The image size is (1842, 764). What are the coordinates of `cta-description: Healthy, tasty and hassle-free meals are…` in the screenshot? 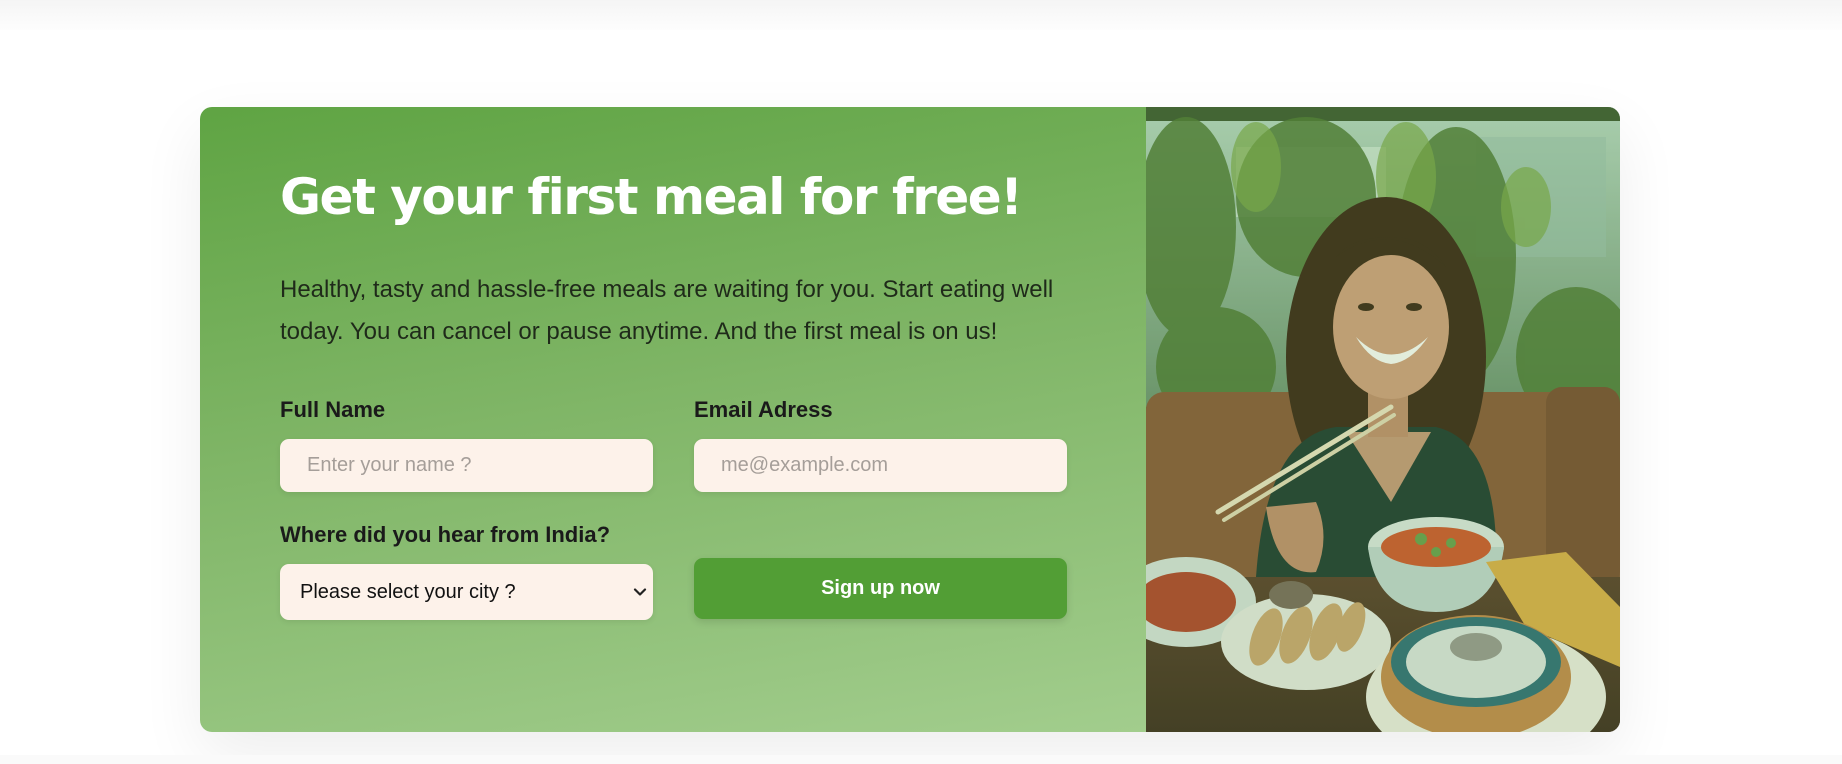 It's located at (667, 310).